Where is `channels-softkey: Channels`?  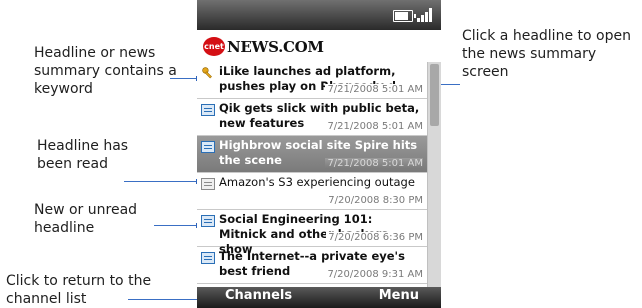
channels-softkey: Channels is located at coordinates (258, 295).